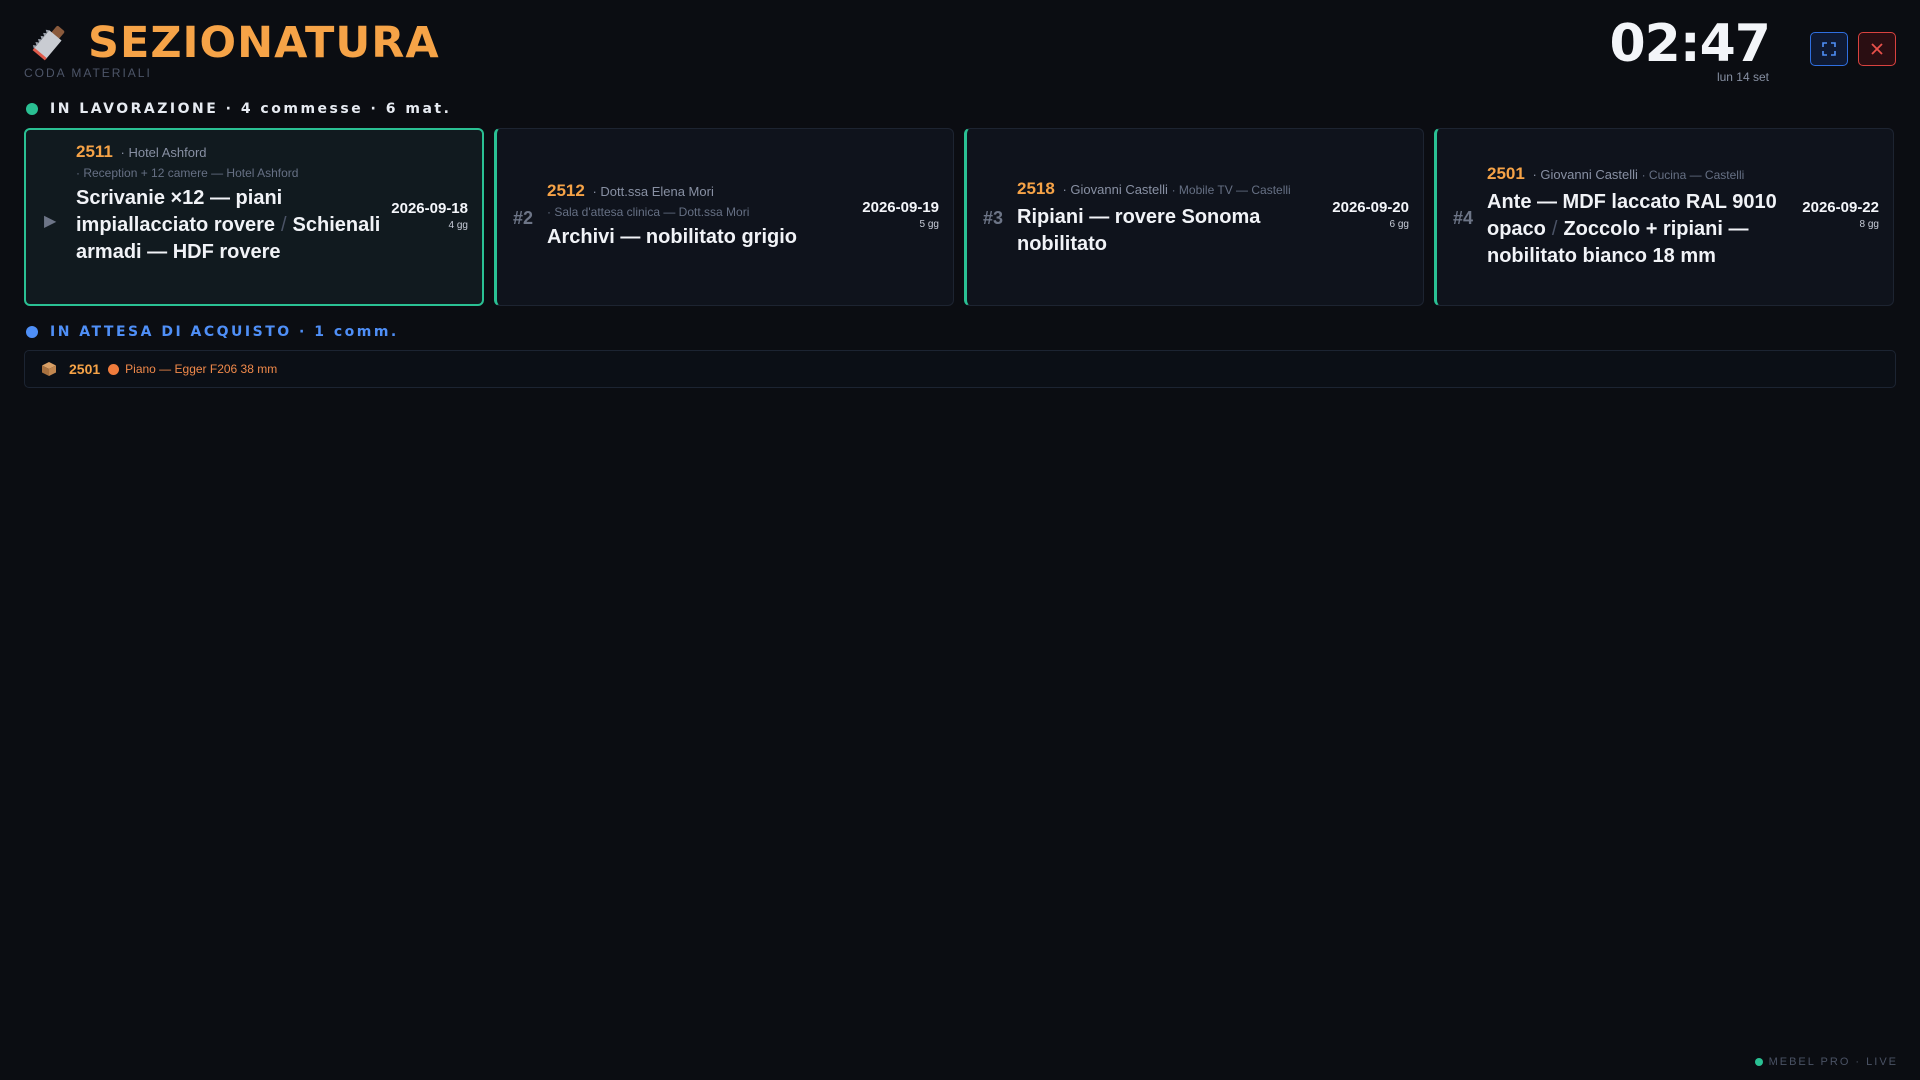 Image resolution: width=1920 pixels, height=1080 pixels. What do you see at coordinates (163, 152) in the screenshot?
I see `client-name: · Hotel Ashford` at bounding box center [163, 152].